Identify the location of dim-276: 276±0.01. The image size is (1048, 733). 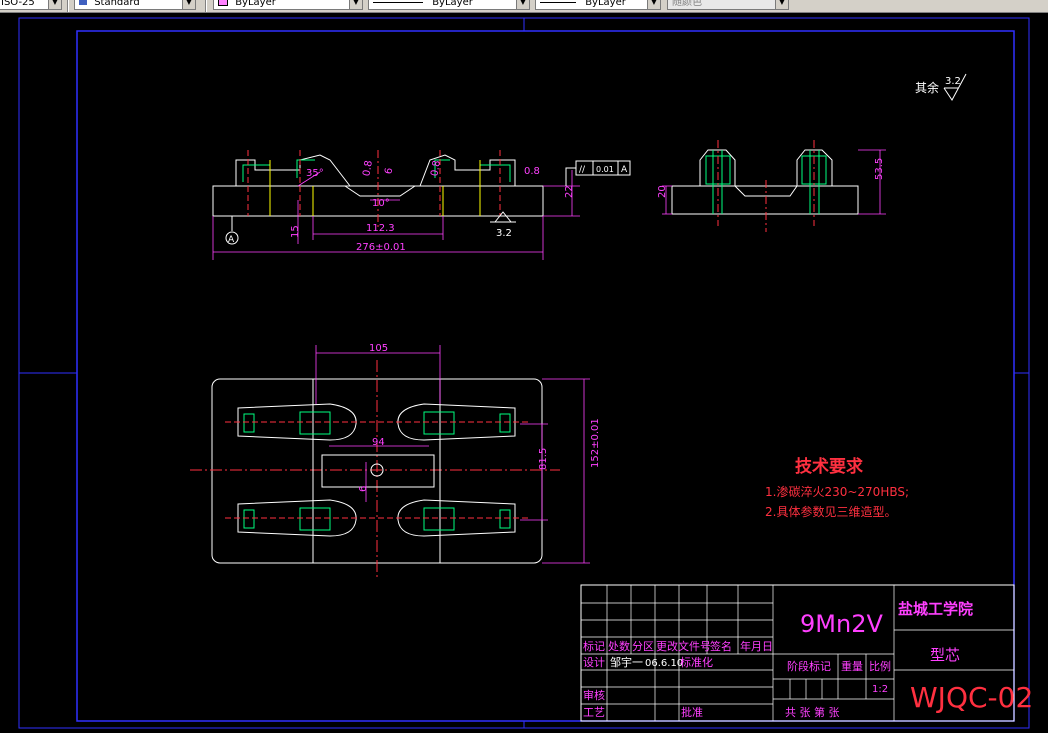
(381, 247).